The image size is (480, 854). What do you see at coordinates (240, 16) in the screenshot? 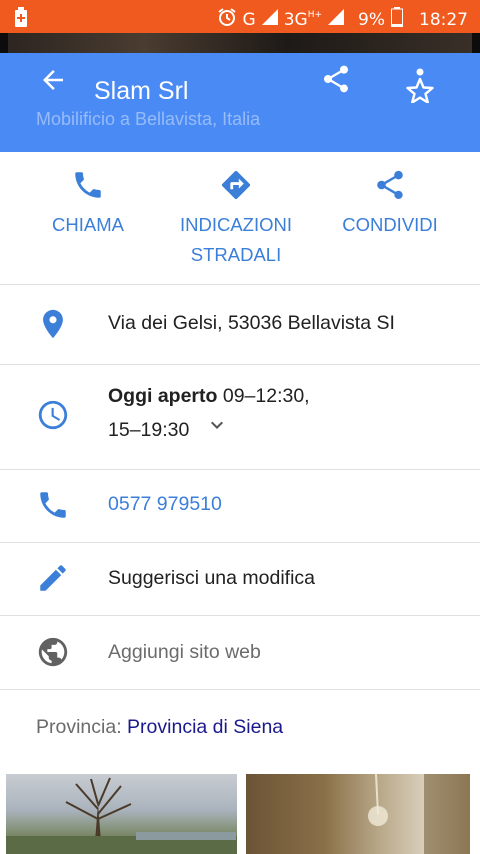
I see `status-bar: G 3GH+ 9% 18:27` at bounding box center [240, 16].